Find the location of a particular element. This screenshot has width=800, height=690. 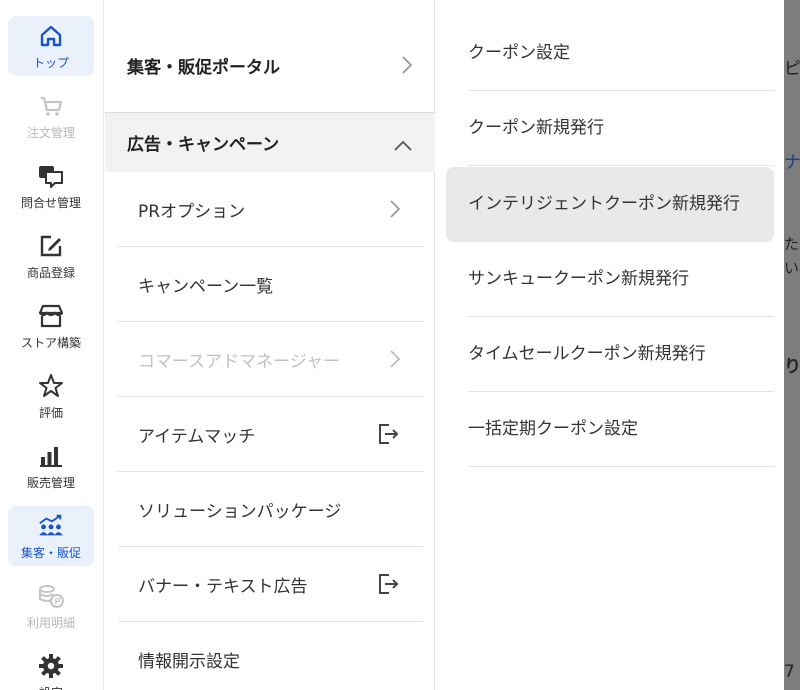

rail-item-label: ストア構築 is located at coordinates (50, 342).